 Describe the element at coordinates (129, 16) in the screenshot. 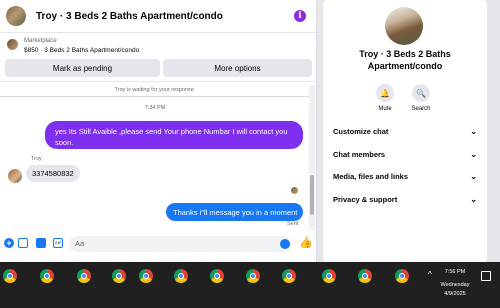

I see `chat-title: Troy · 3 Beds 2 Baths Apartment/condo` at that location.